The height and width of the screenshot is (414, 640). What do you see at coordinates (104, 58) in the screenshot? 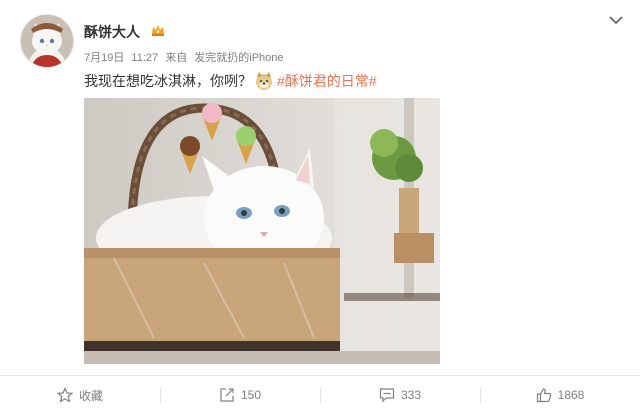
I see `post-date: 7月19日` at bounding box center [104, 58].